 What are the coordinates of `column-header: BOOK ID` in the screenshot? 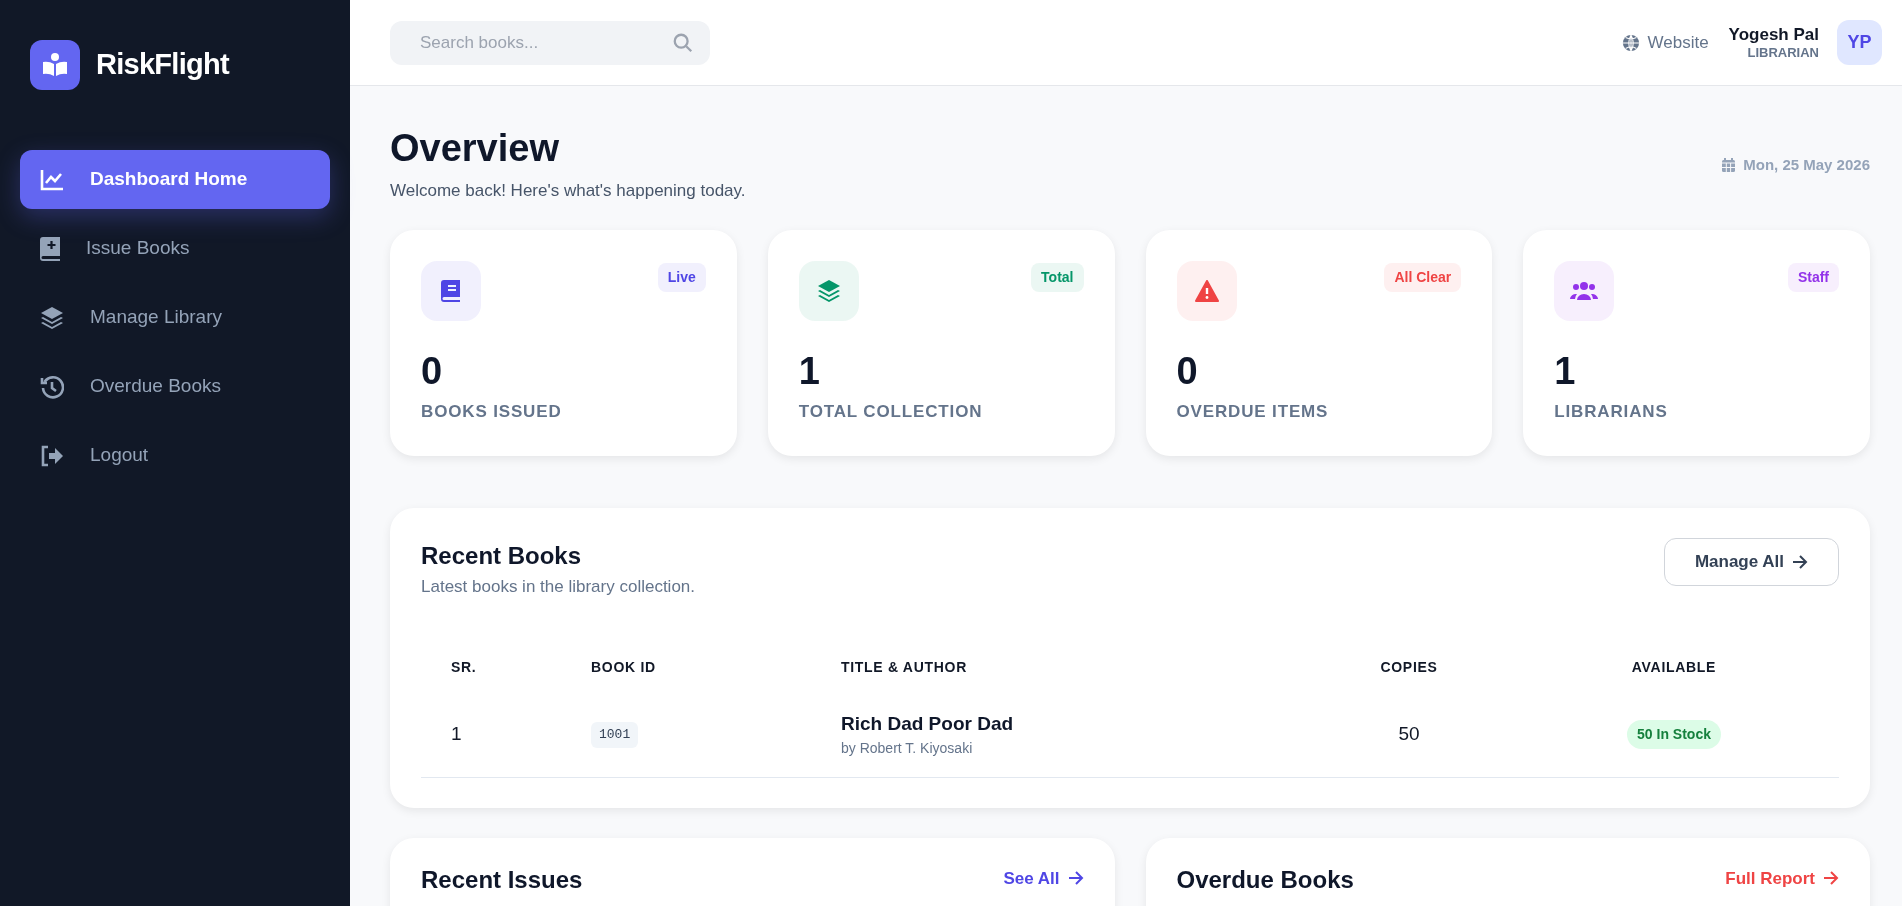 It's located at (623, 667).